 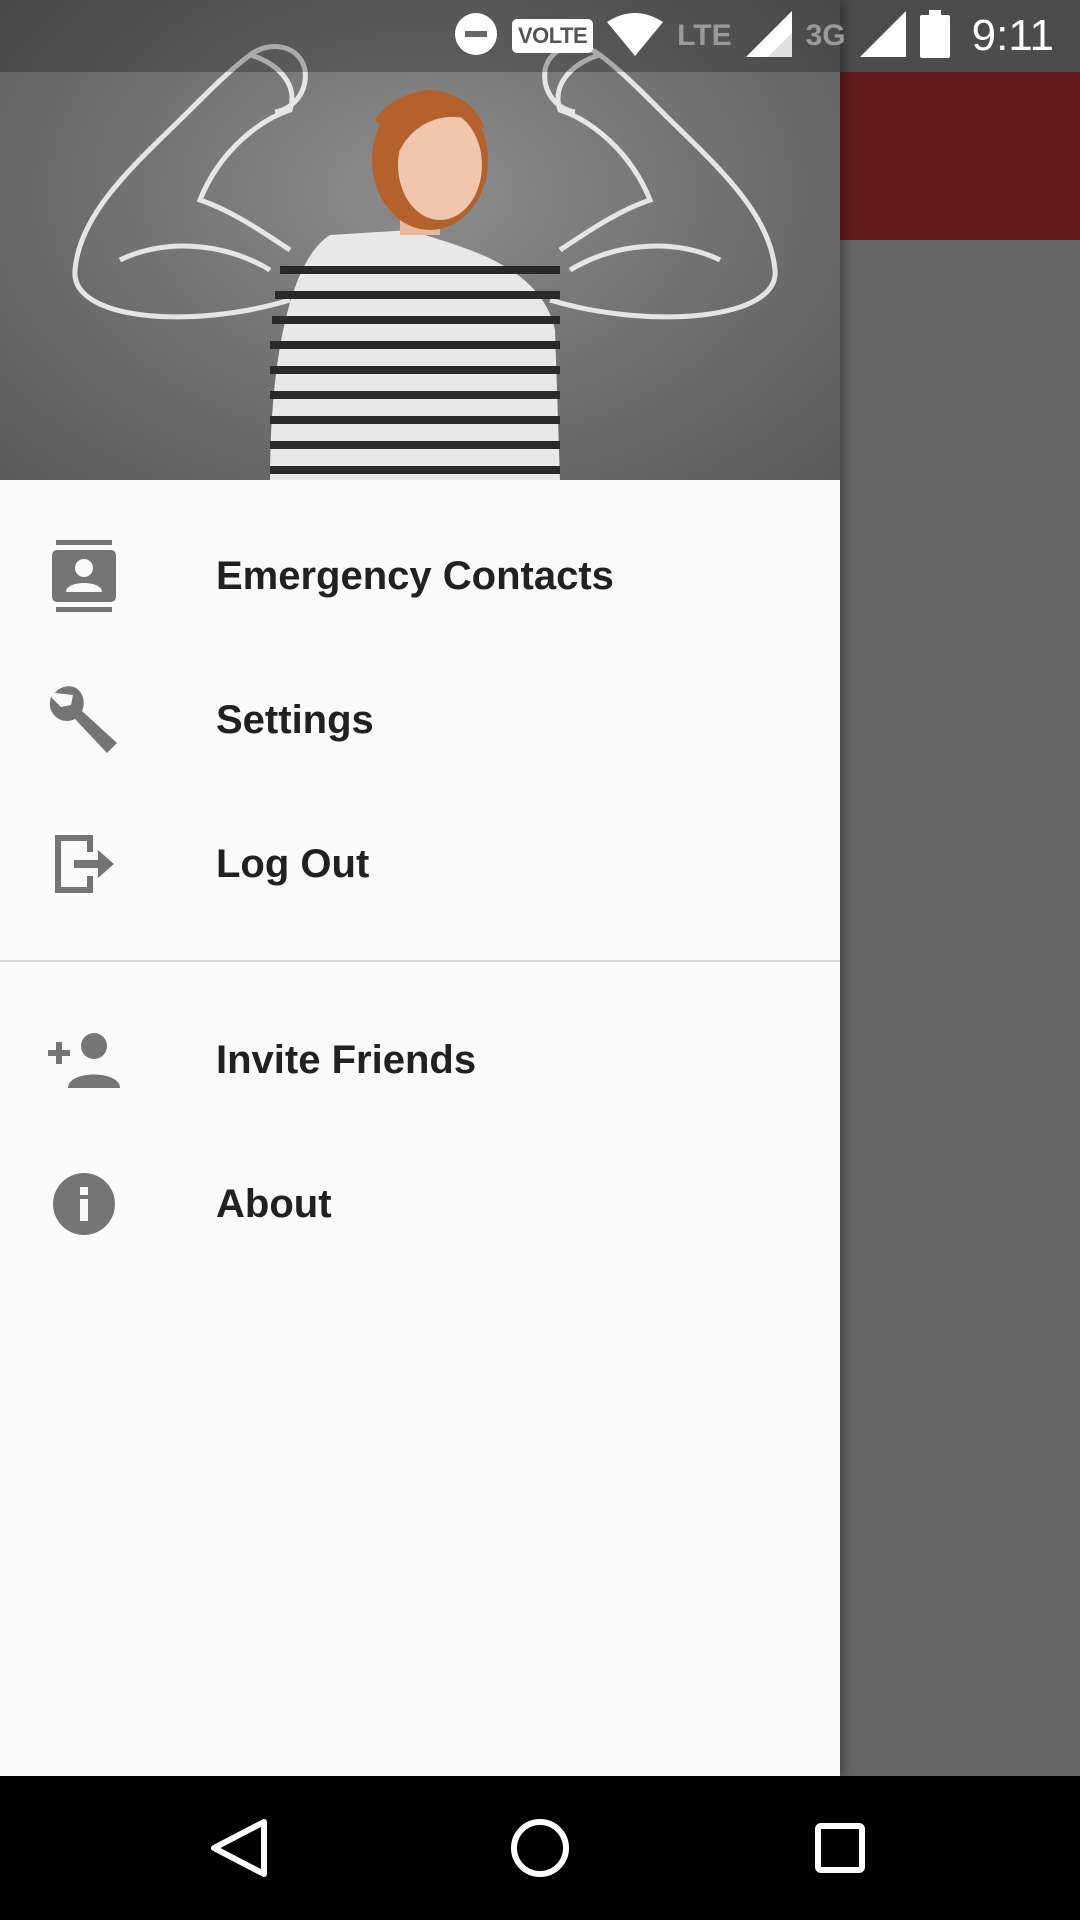 What do you see at coordinates (84, 1060) in the screenshot?
I see `person-add-icon` at bounding box center [84, 1060].